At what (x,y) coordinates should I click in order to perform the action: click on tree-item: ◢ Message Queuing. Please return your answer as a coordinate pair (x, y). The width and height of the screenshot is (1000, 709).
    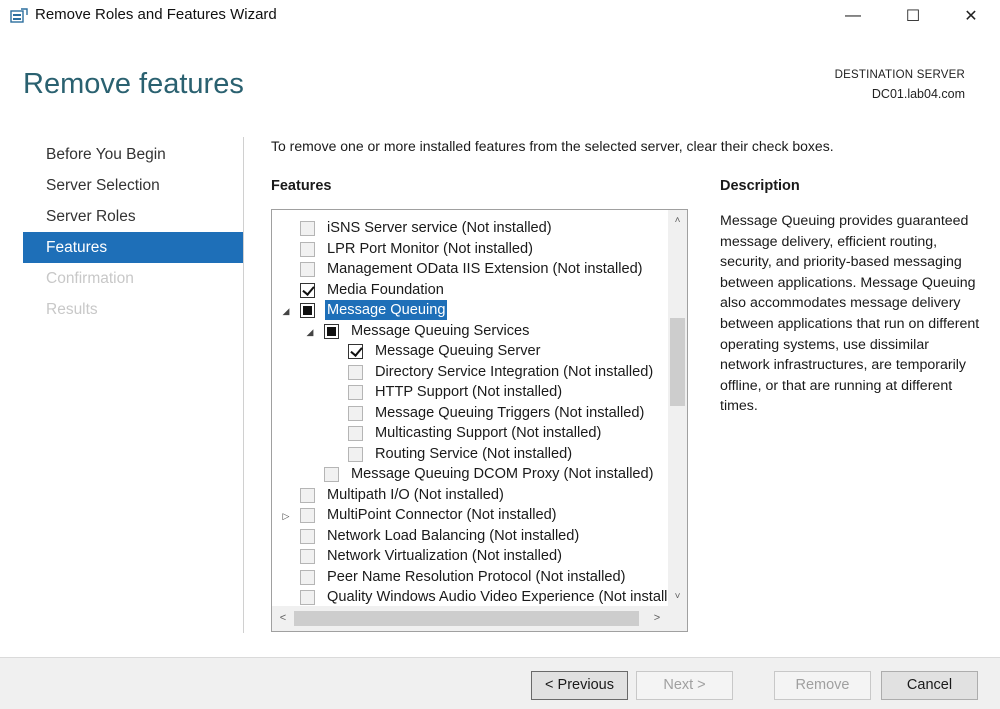
    Looking at the image, I should click on (470, 310).